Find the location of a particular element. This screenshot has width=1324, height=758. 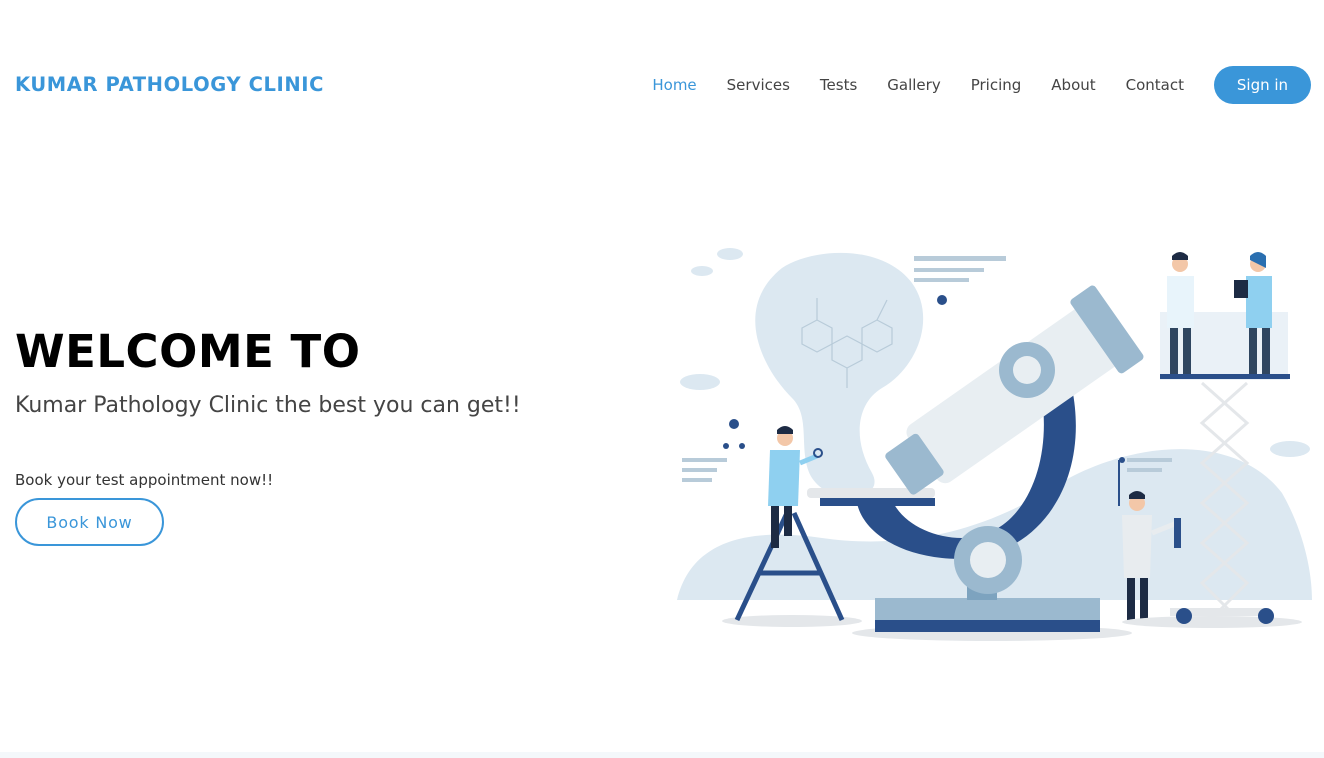

nav-item-services: Services is located at coordinates (758, 85).